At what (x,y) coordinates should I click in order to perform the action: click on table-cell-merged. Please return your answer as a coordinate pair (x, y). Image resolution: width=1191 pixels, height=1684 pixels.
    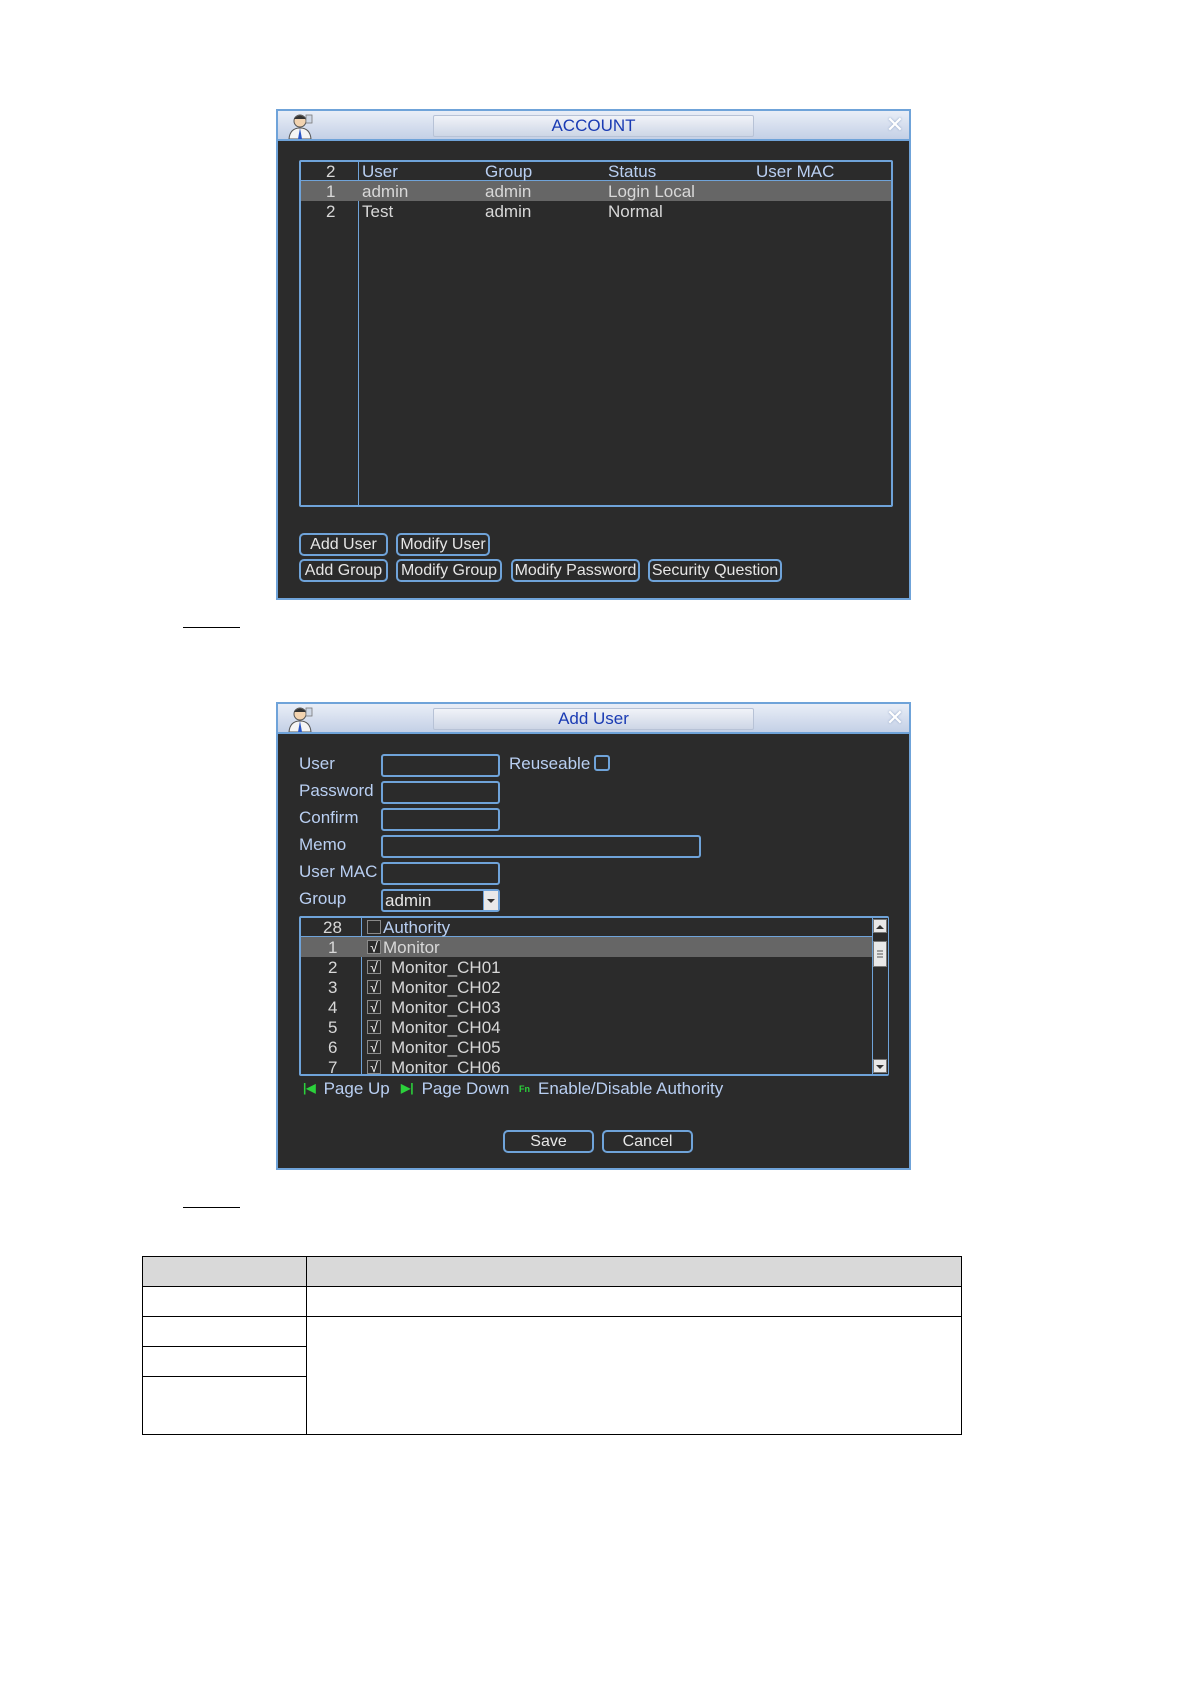
    Looking at the image, I should click on (634, 1375).